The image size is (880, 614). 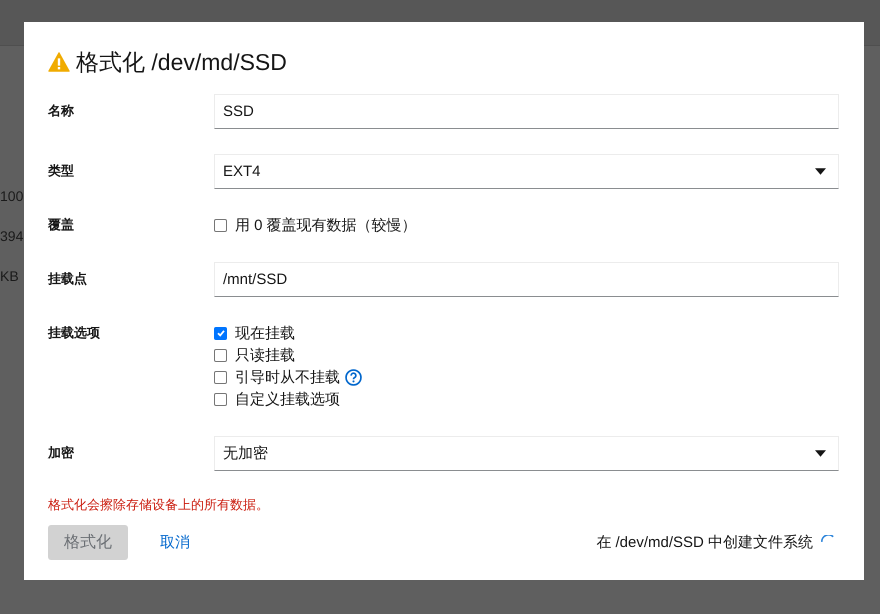 I want to click on field-label: 挂载点, so click(x=68, y=279).